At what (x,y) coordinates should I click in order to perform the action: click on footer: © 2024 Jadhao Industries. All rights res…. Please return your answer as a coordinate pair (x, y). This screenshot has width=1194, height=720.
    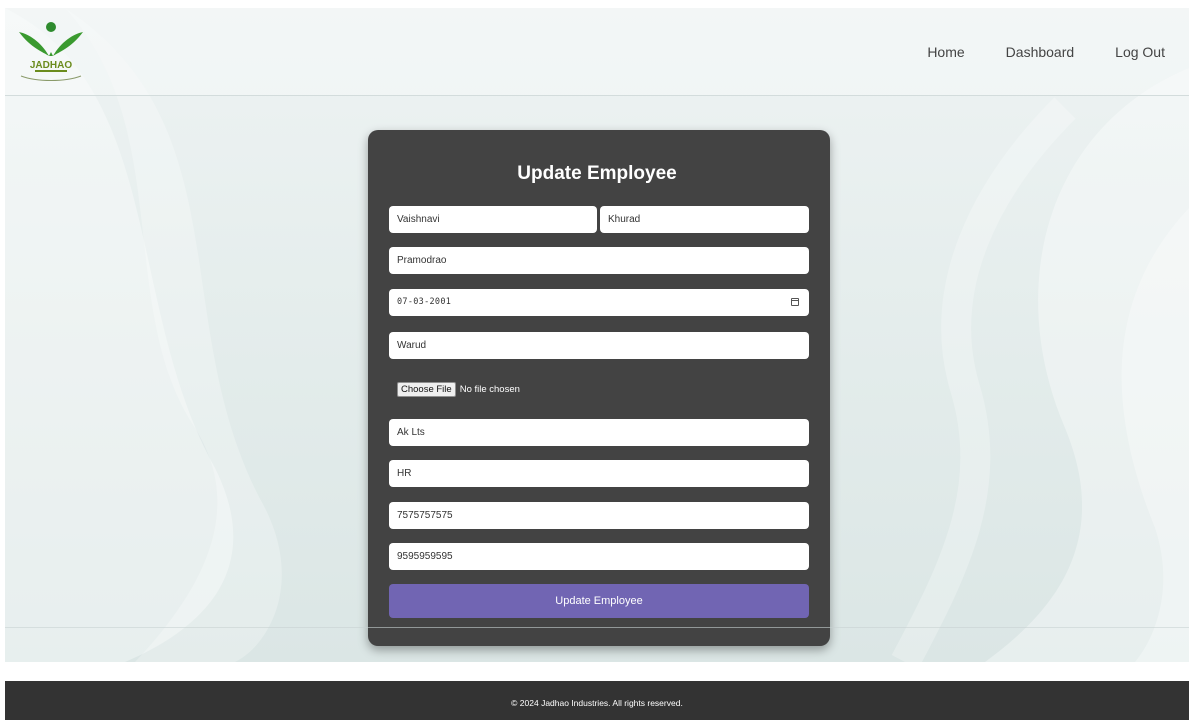
    Looking at the image, I should click on (597, 700).